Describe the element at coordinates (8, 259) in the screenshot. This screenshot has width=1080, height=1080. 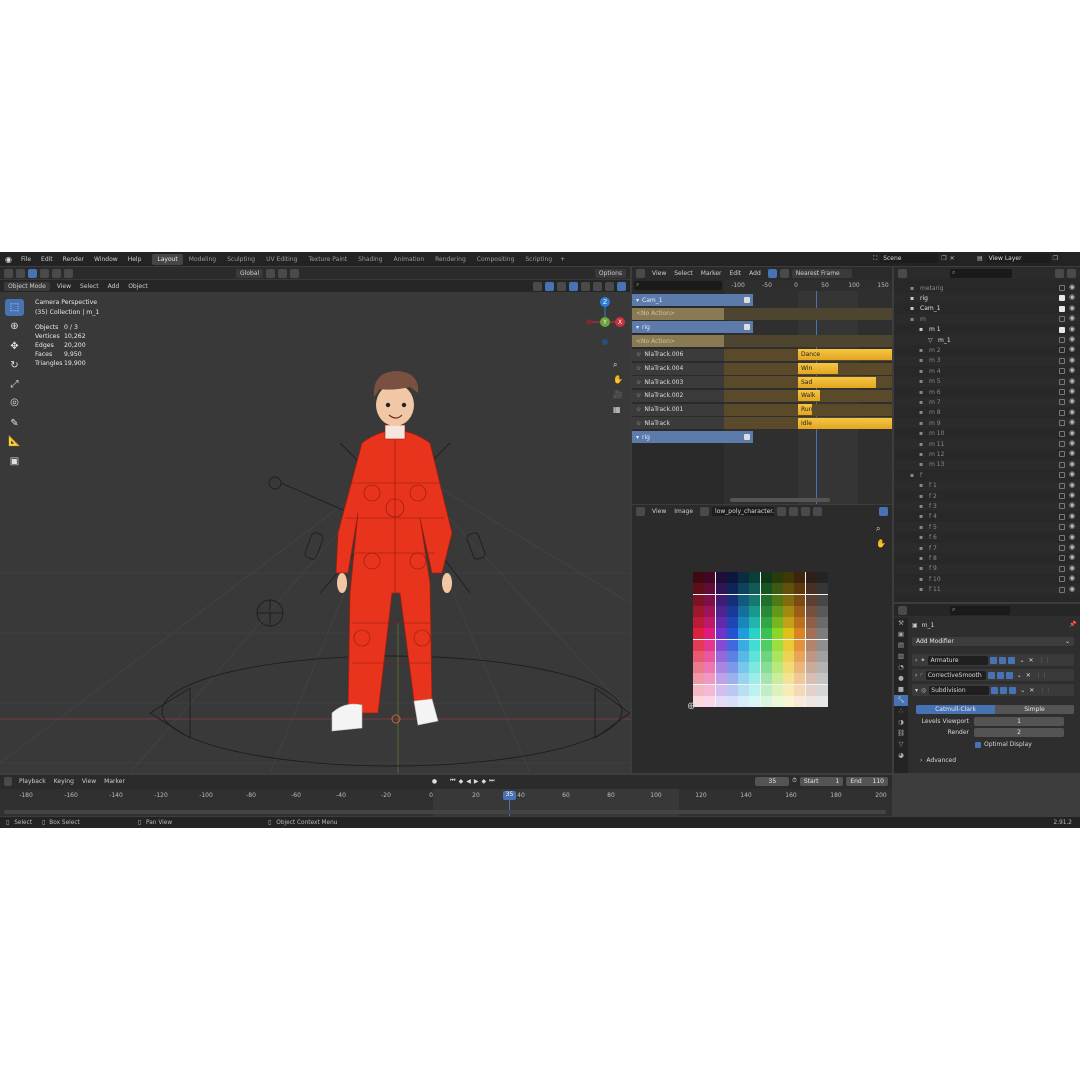
I see `blender-logo-icon: ◉` at that location.